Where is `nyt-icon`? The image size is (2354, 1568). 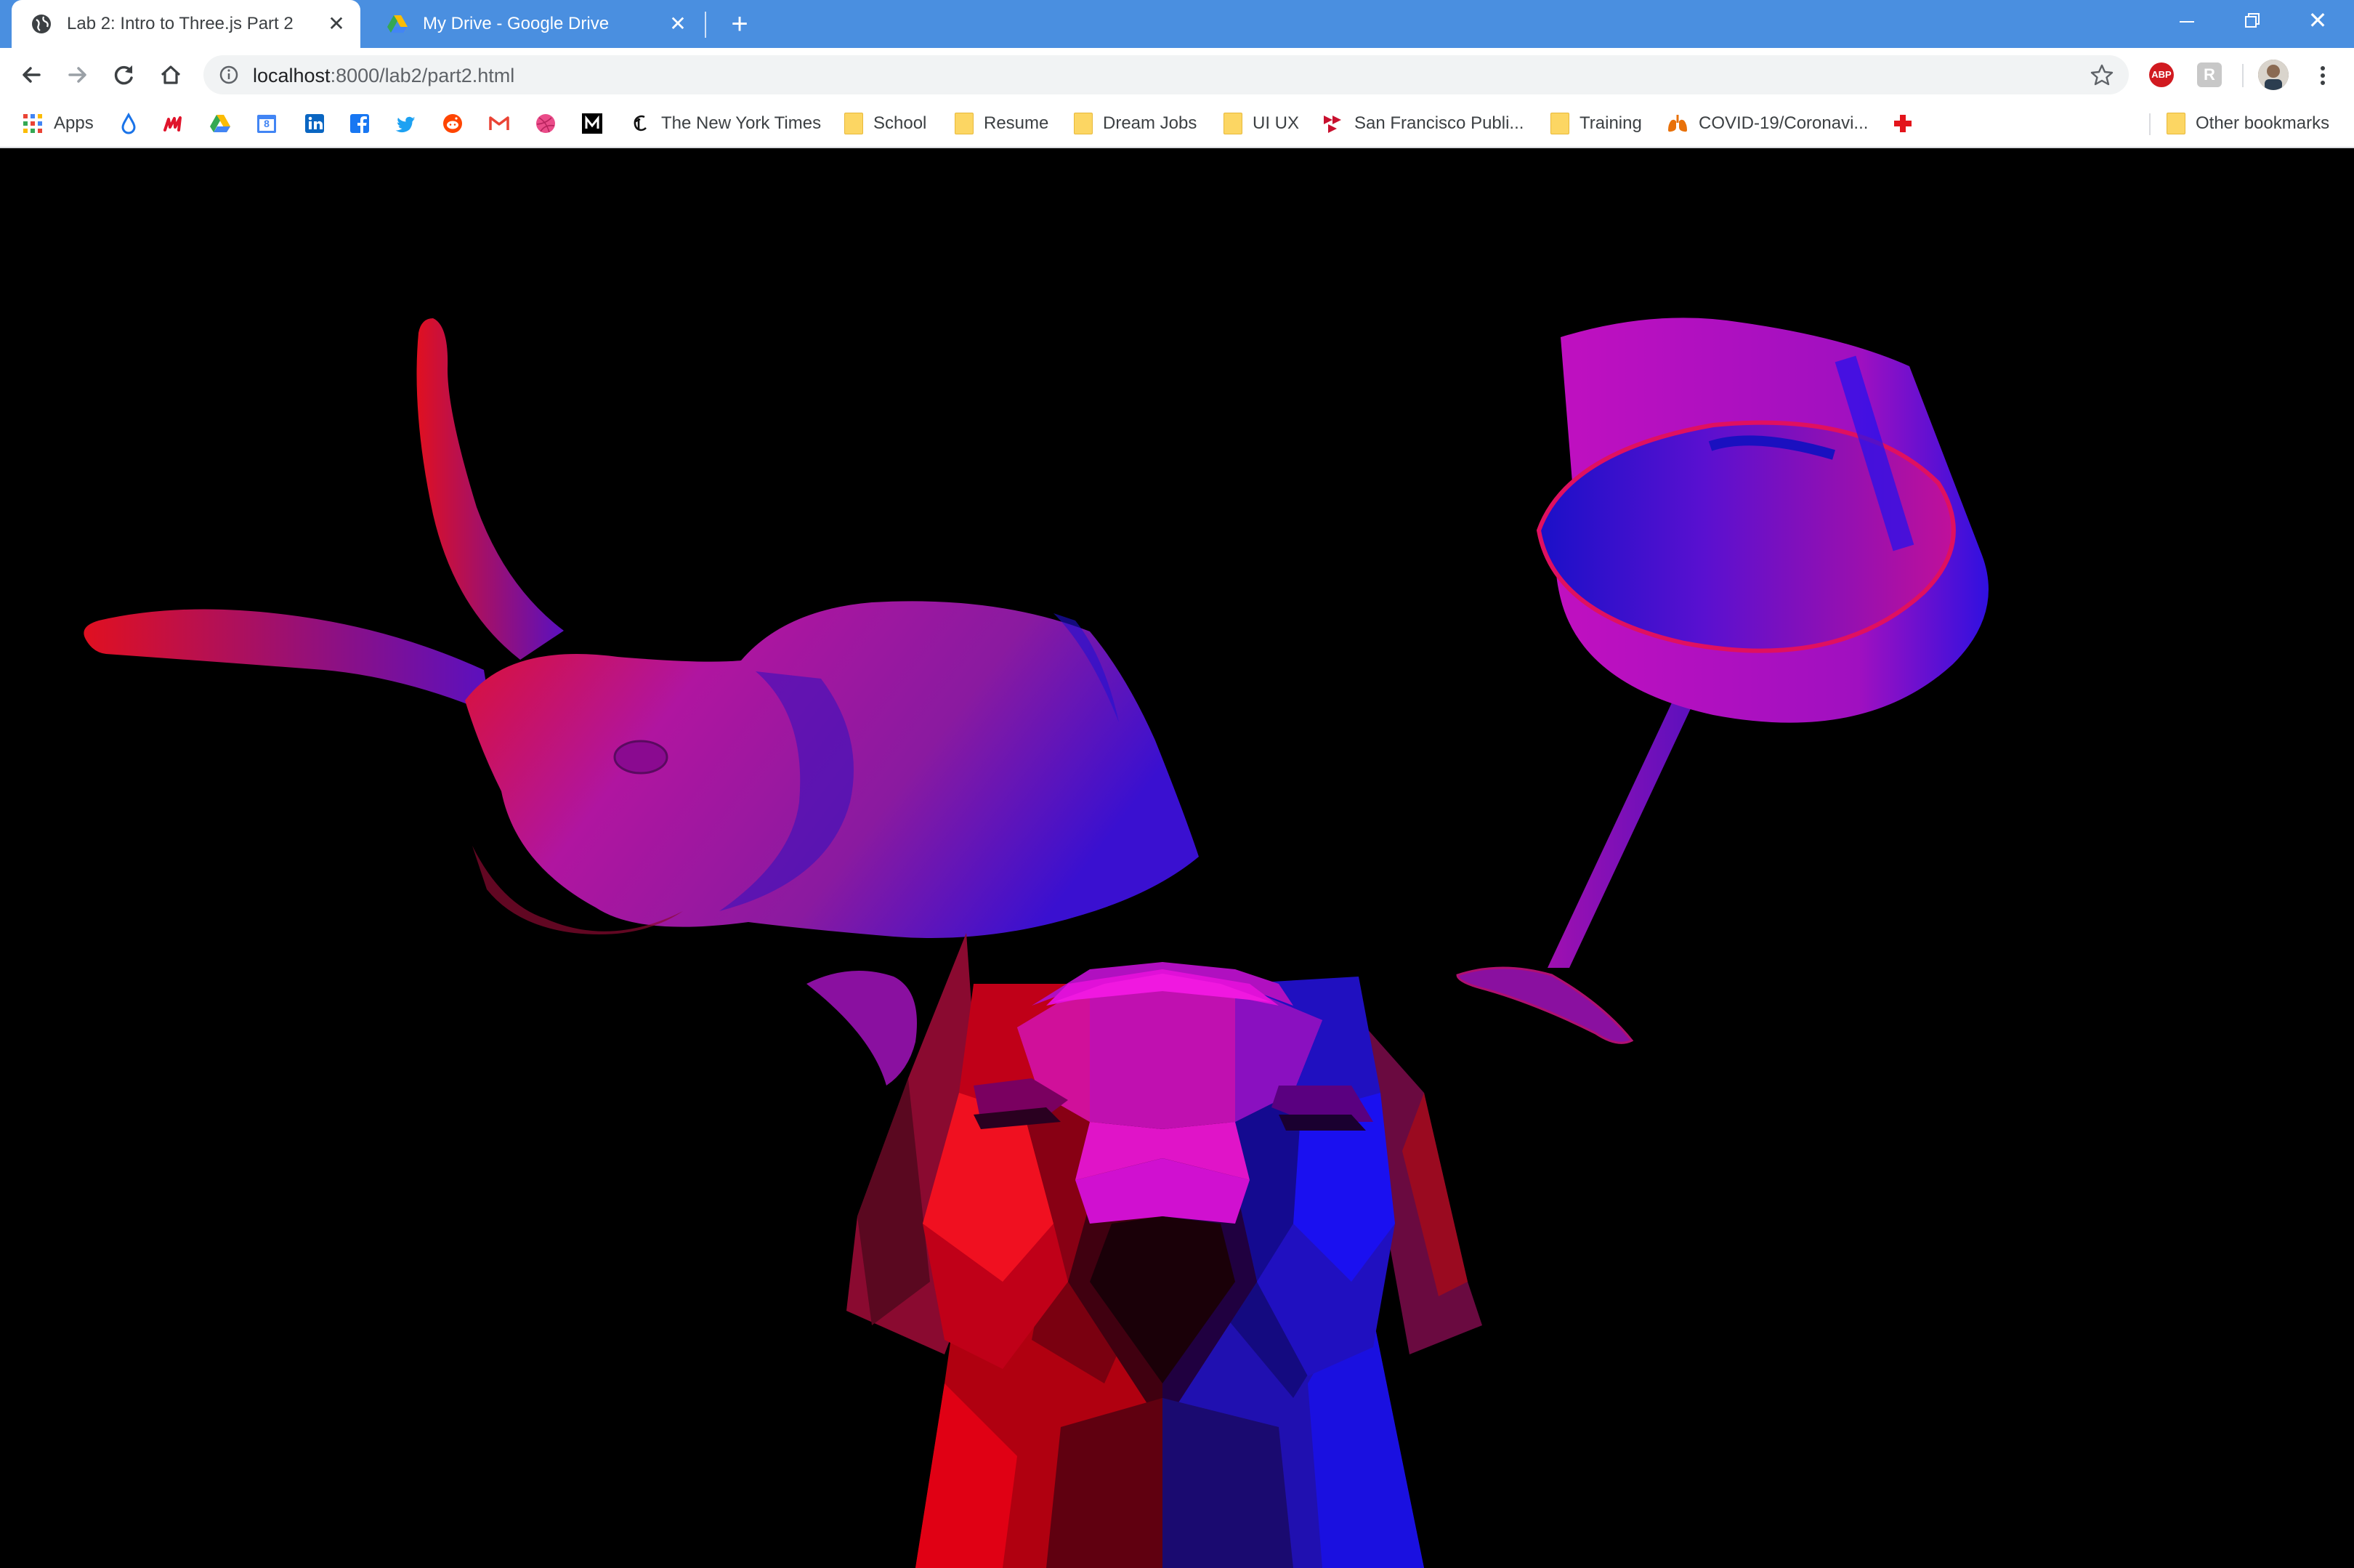 nyt-icon is located at coordinates (640, 123).